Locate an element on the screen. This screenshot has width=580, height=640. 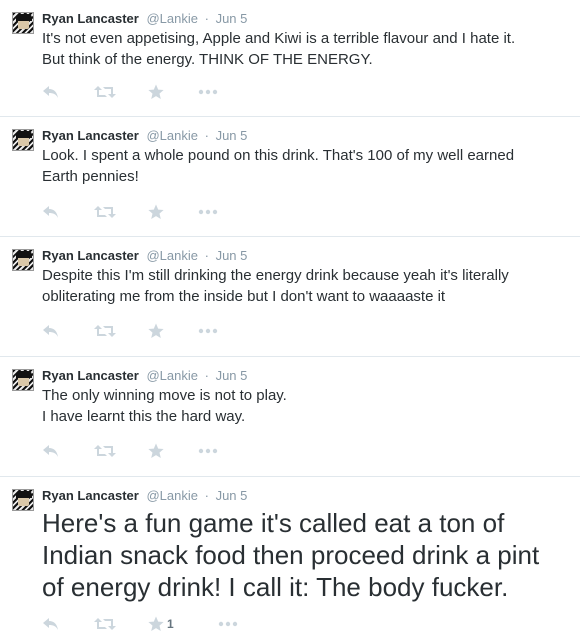
favorite-button: 1 is located at coordinates (161, 624).